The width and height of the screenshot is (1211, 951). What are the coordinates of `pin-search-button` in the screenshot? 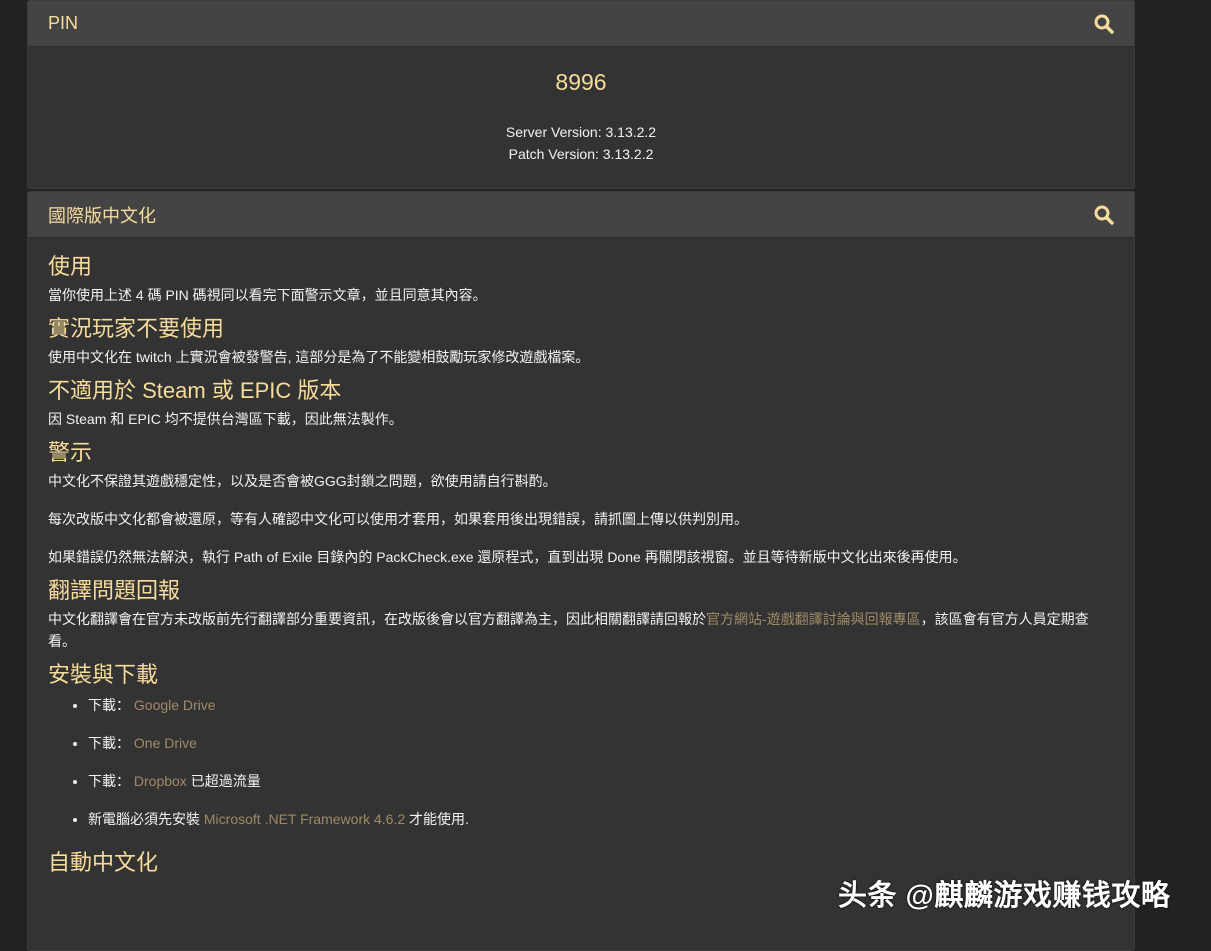 It's located at (1104, 24).